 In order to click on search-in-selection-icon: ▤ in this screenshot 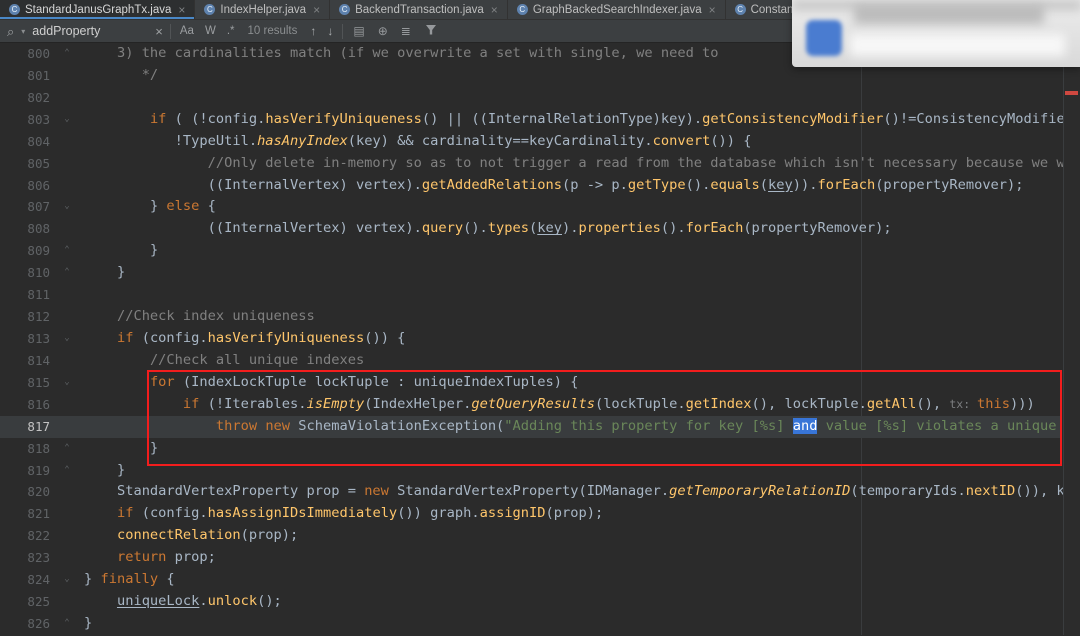, I will do `click(358, 31)`.